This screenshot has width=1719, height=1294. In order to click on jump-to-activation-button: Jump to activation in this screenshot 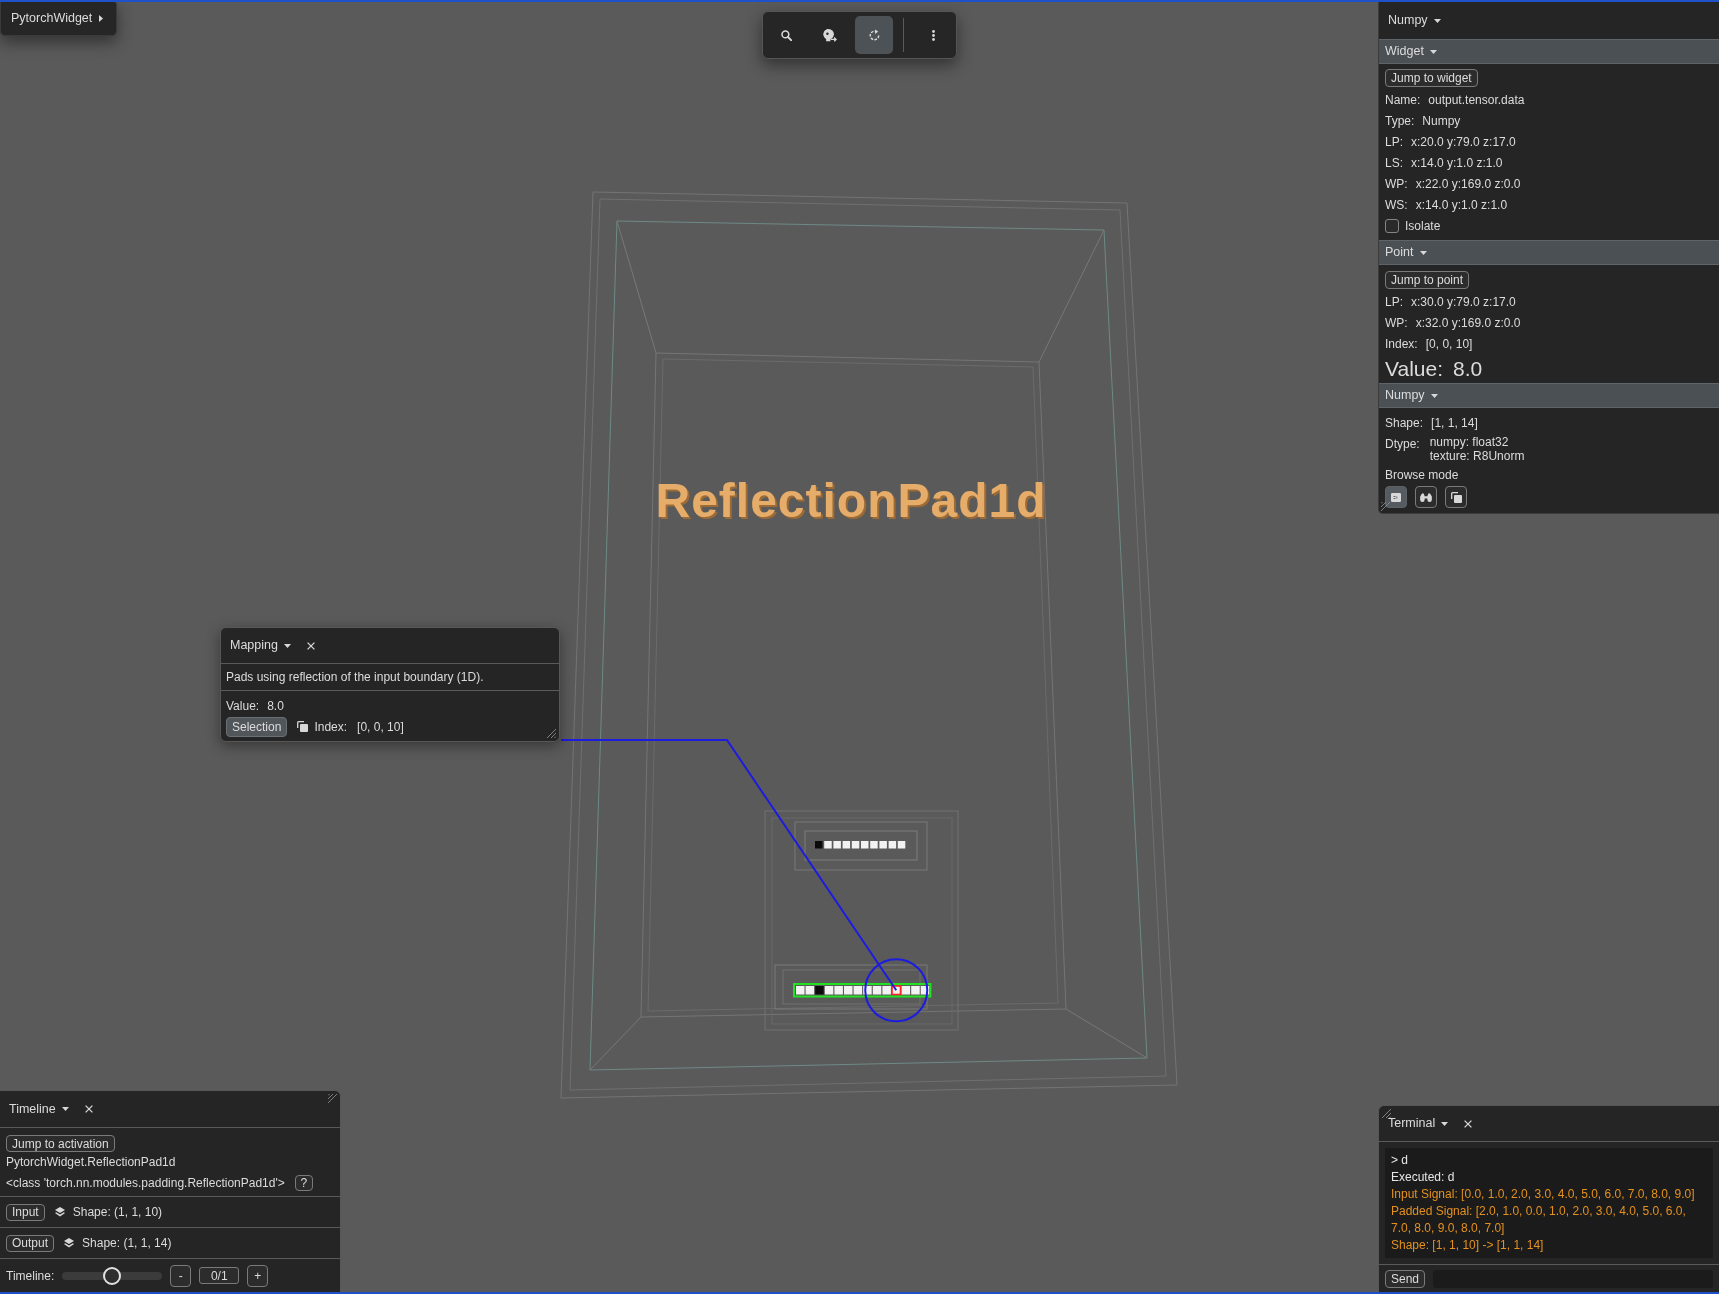, I will do `click(60, 1143)`.